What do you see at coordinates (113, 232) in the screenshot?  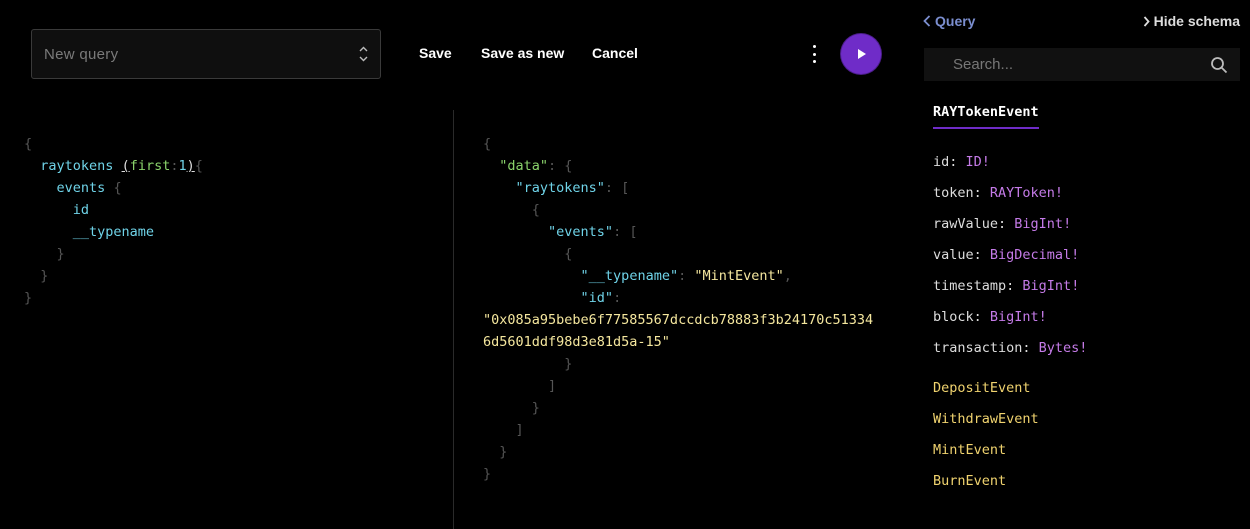 I see `leaf-field: __typename` at bounding box center [113, 232].